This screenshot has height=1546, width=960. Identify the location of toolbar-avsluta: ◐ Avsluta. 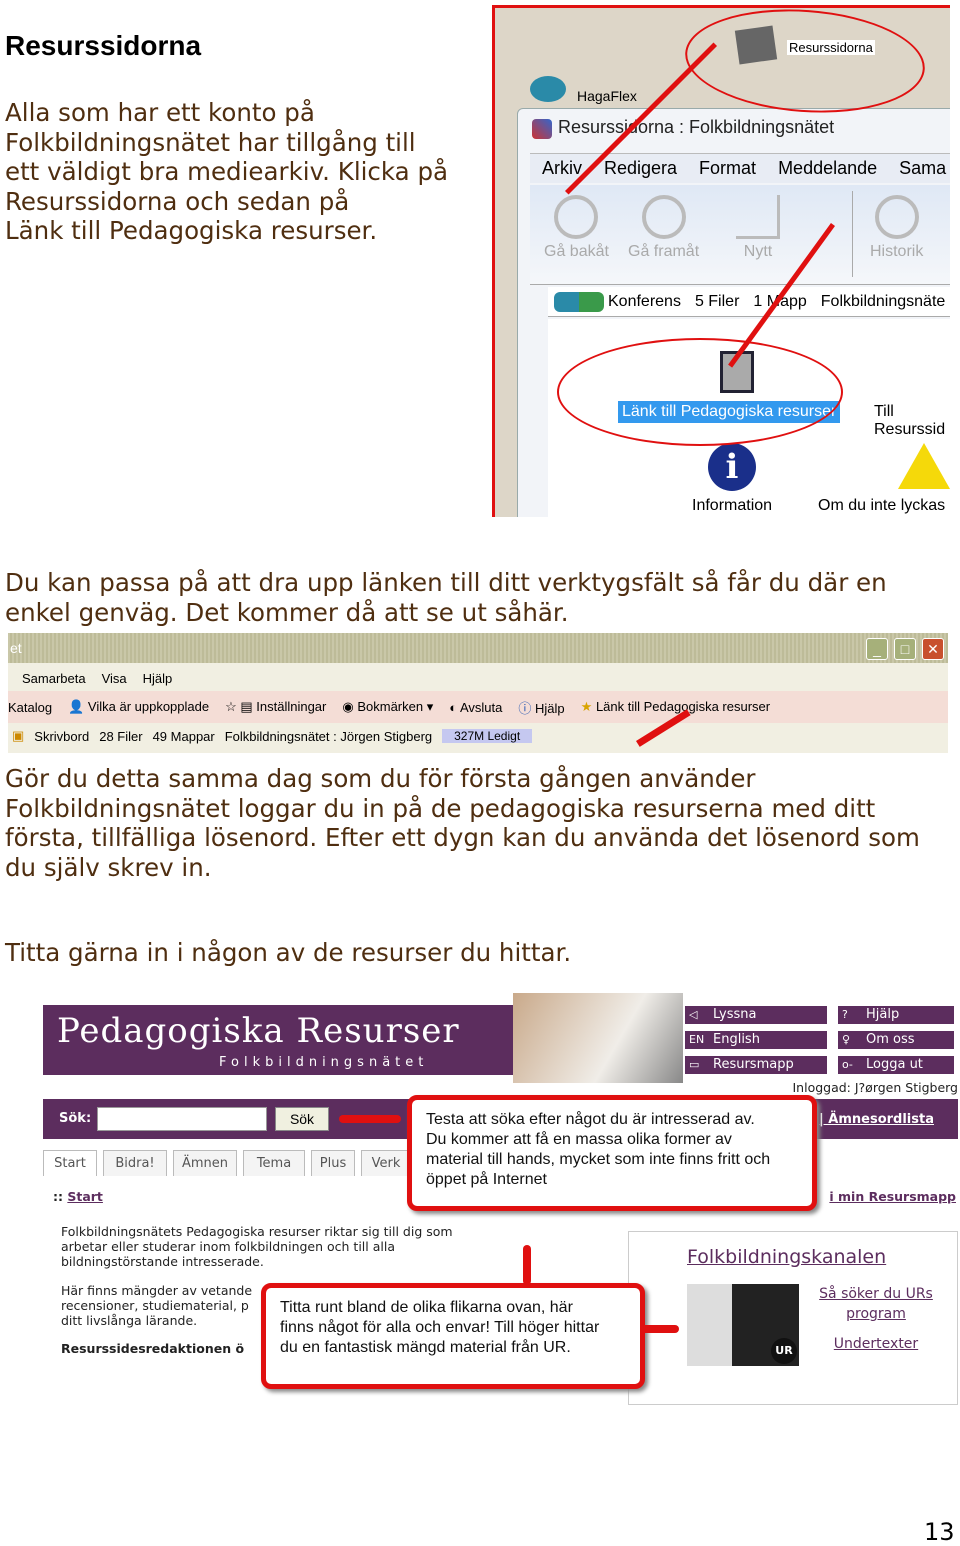
(475, 707).